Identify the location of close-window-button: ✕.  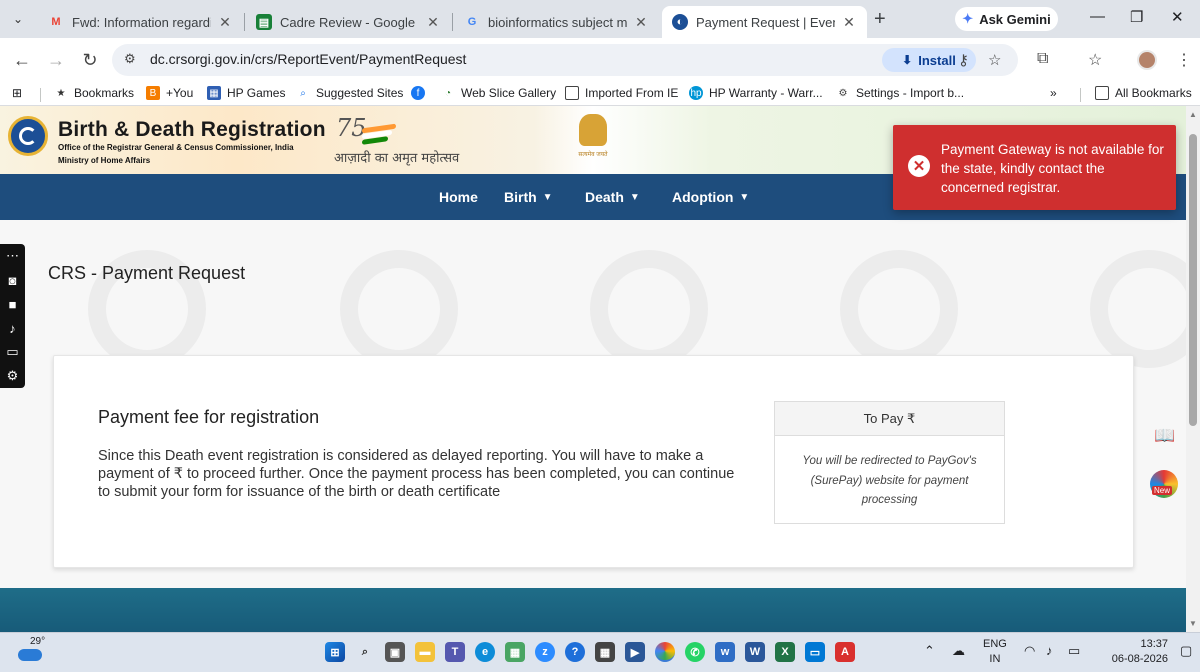
(1177, 17).